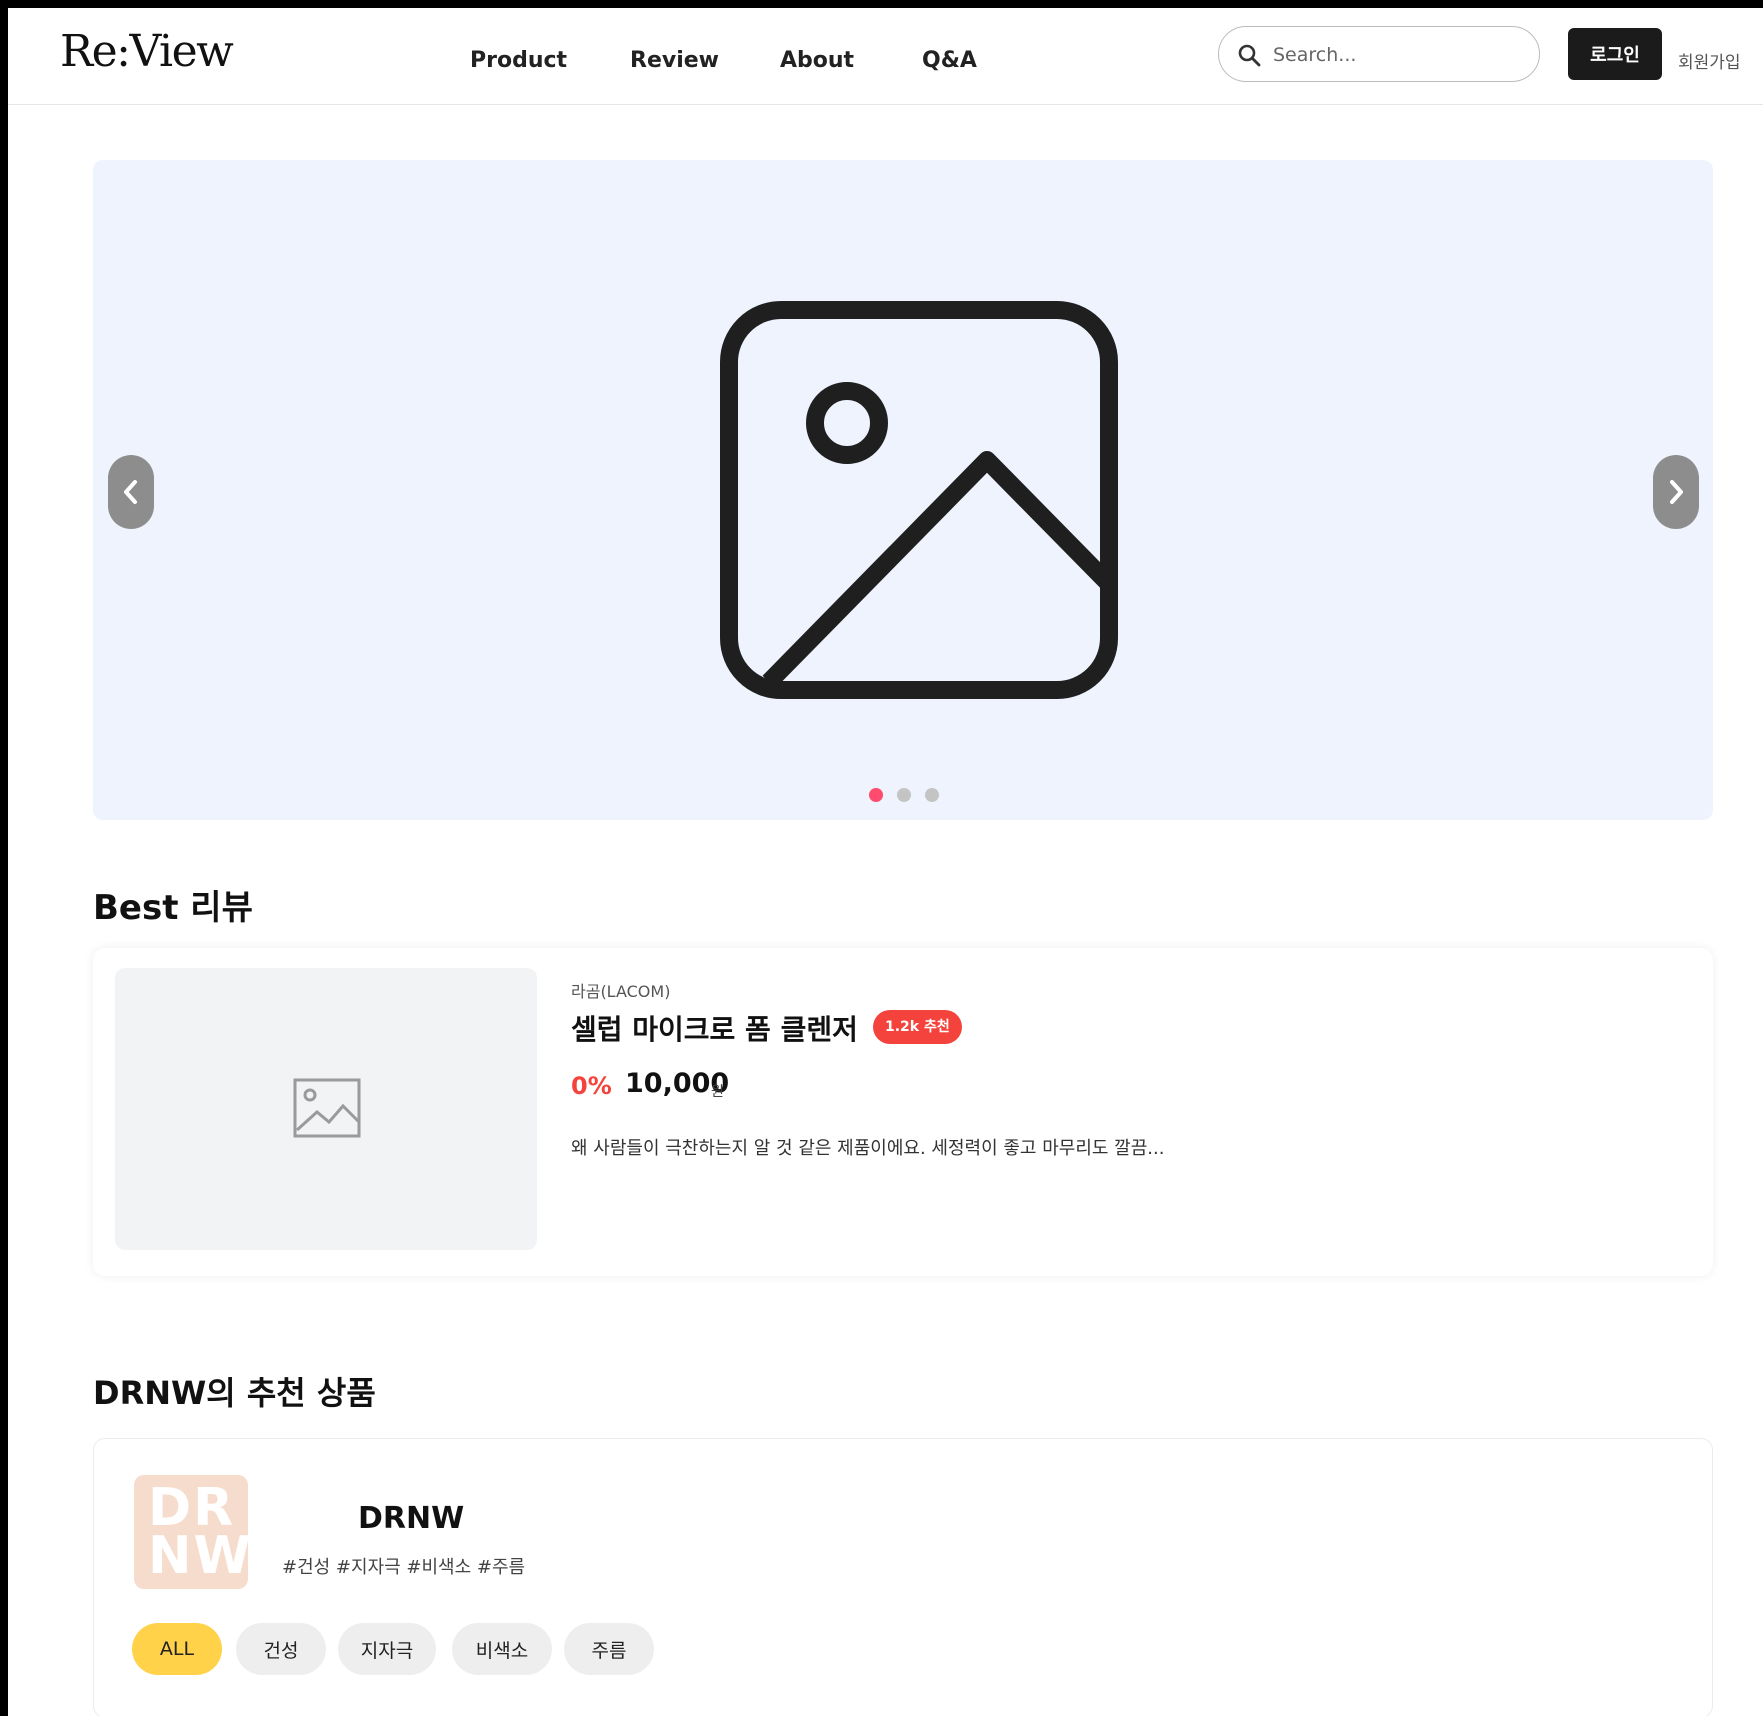 This screenshot has width=1763, height=1716. Describe the element at coordinates (198, 1556) in the screenshot. I see `avatar-text-line2: NW` at that location.